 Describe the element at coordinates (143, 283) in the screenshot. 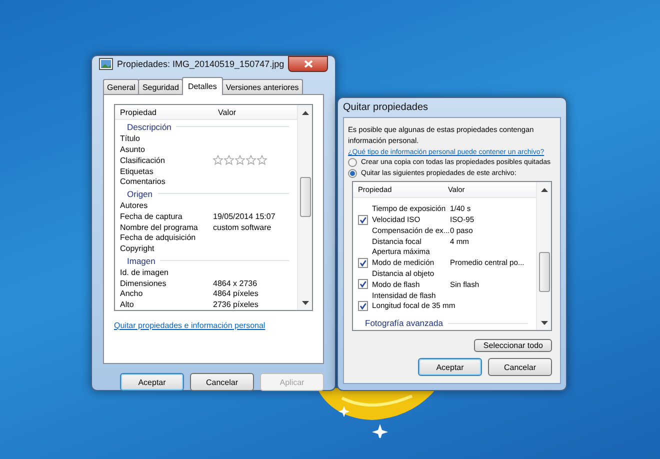

I see `property-name: Dimensiones` at that location.